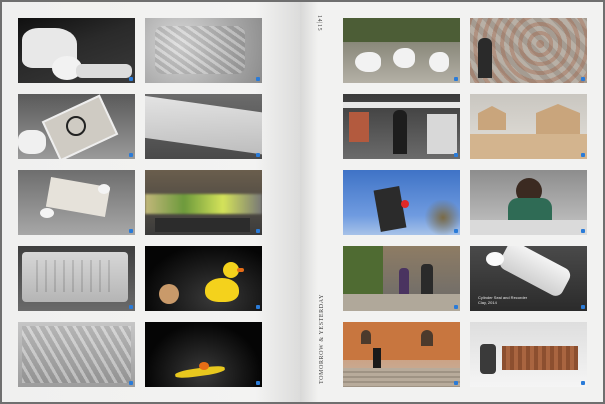 The height and width of the screenshot is (404, 605). I want to click on photo-duck-egg, so click(203, 278).